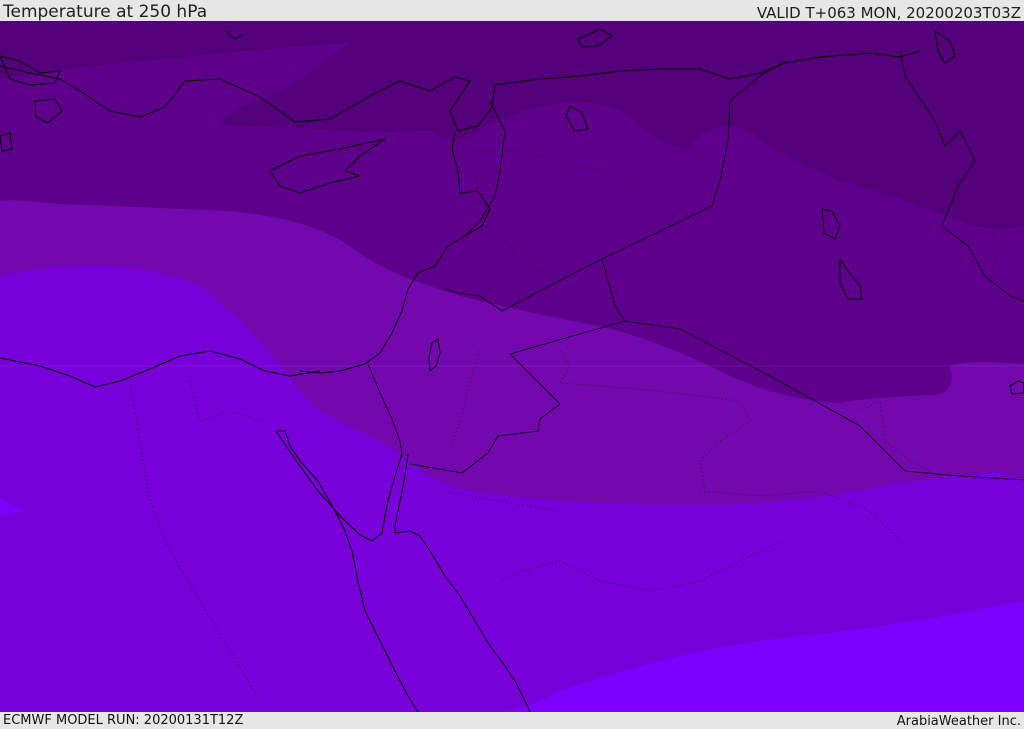  I want to click on credit-label: ArabiaWeather Inc., so click(958, 721).